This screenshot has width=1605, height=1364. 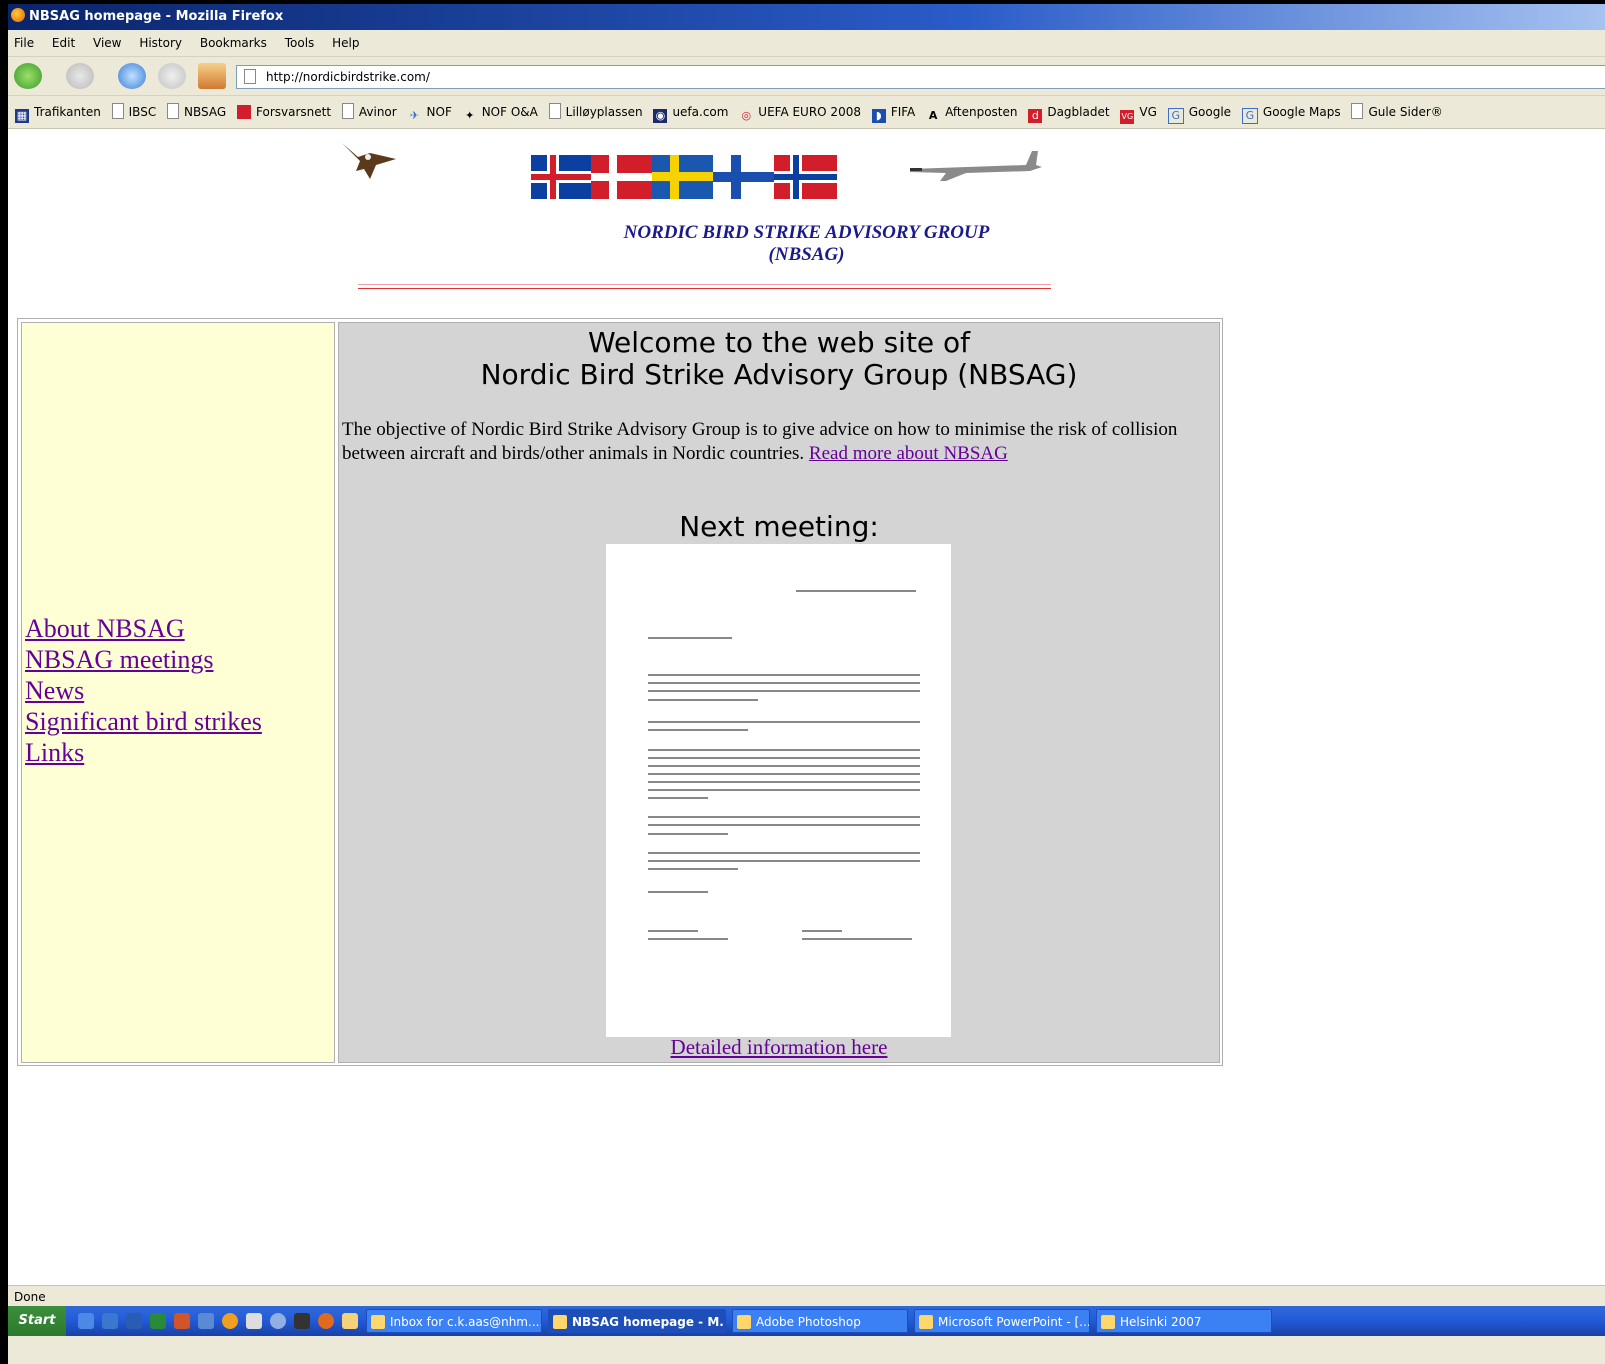 I want to click on bookmark-nof-oa: ✦ NOF O&A, so click(x=500, y=112).